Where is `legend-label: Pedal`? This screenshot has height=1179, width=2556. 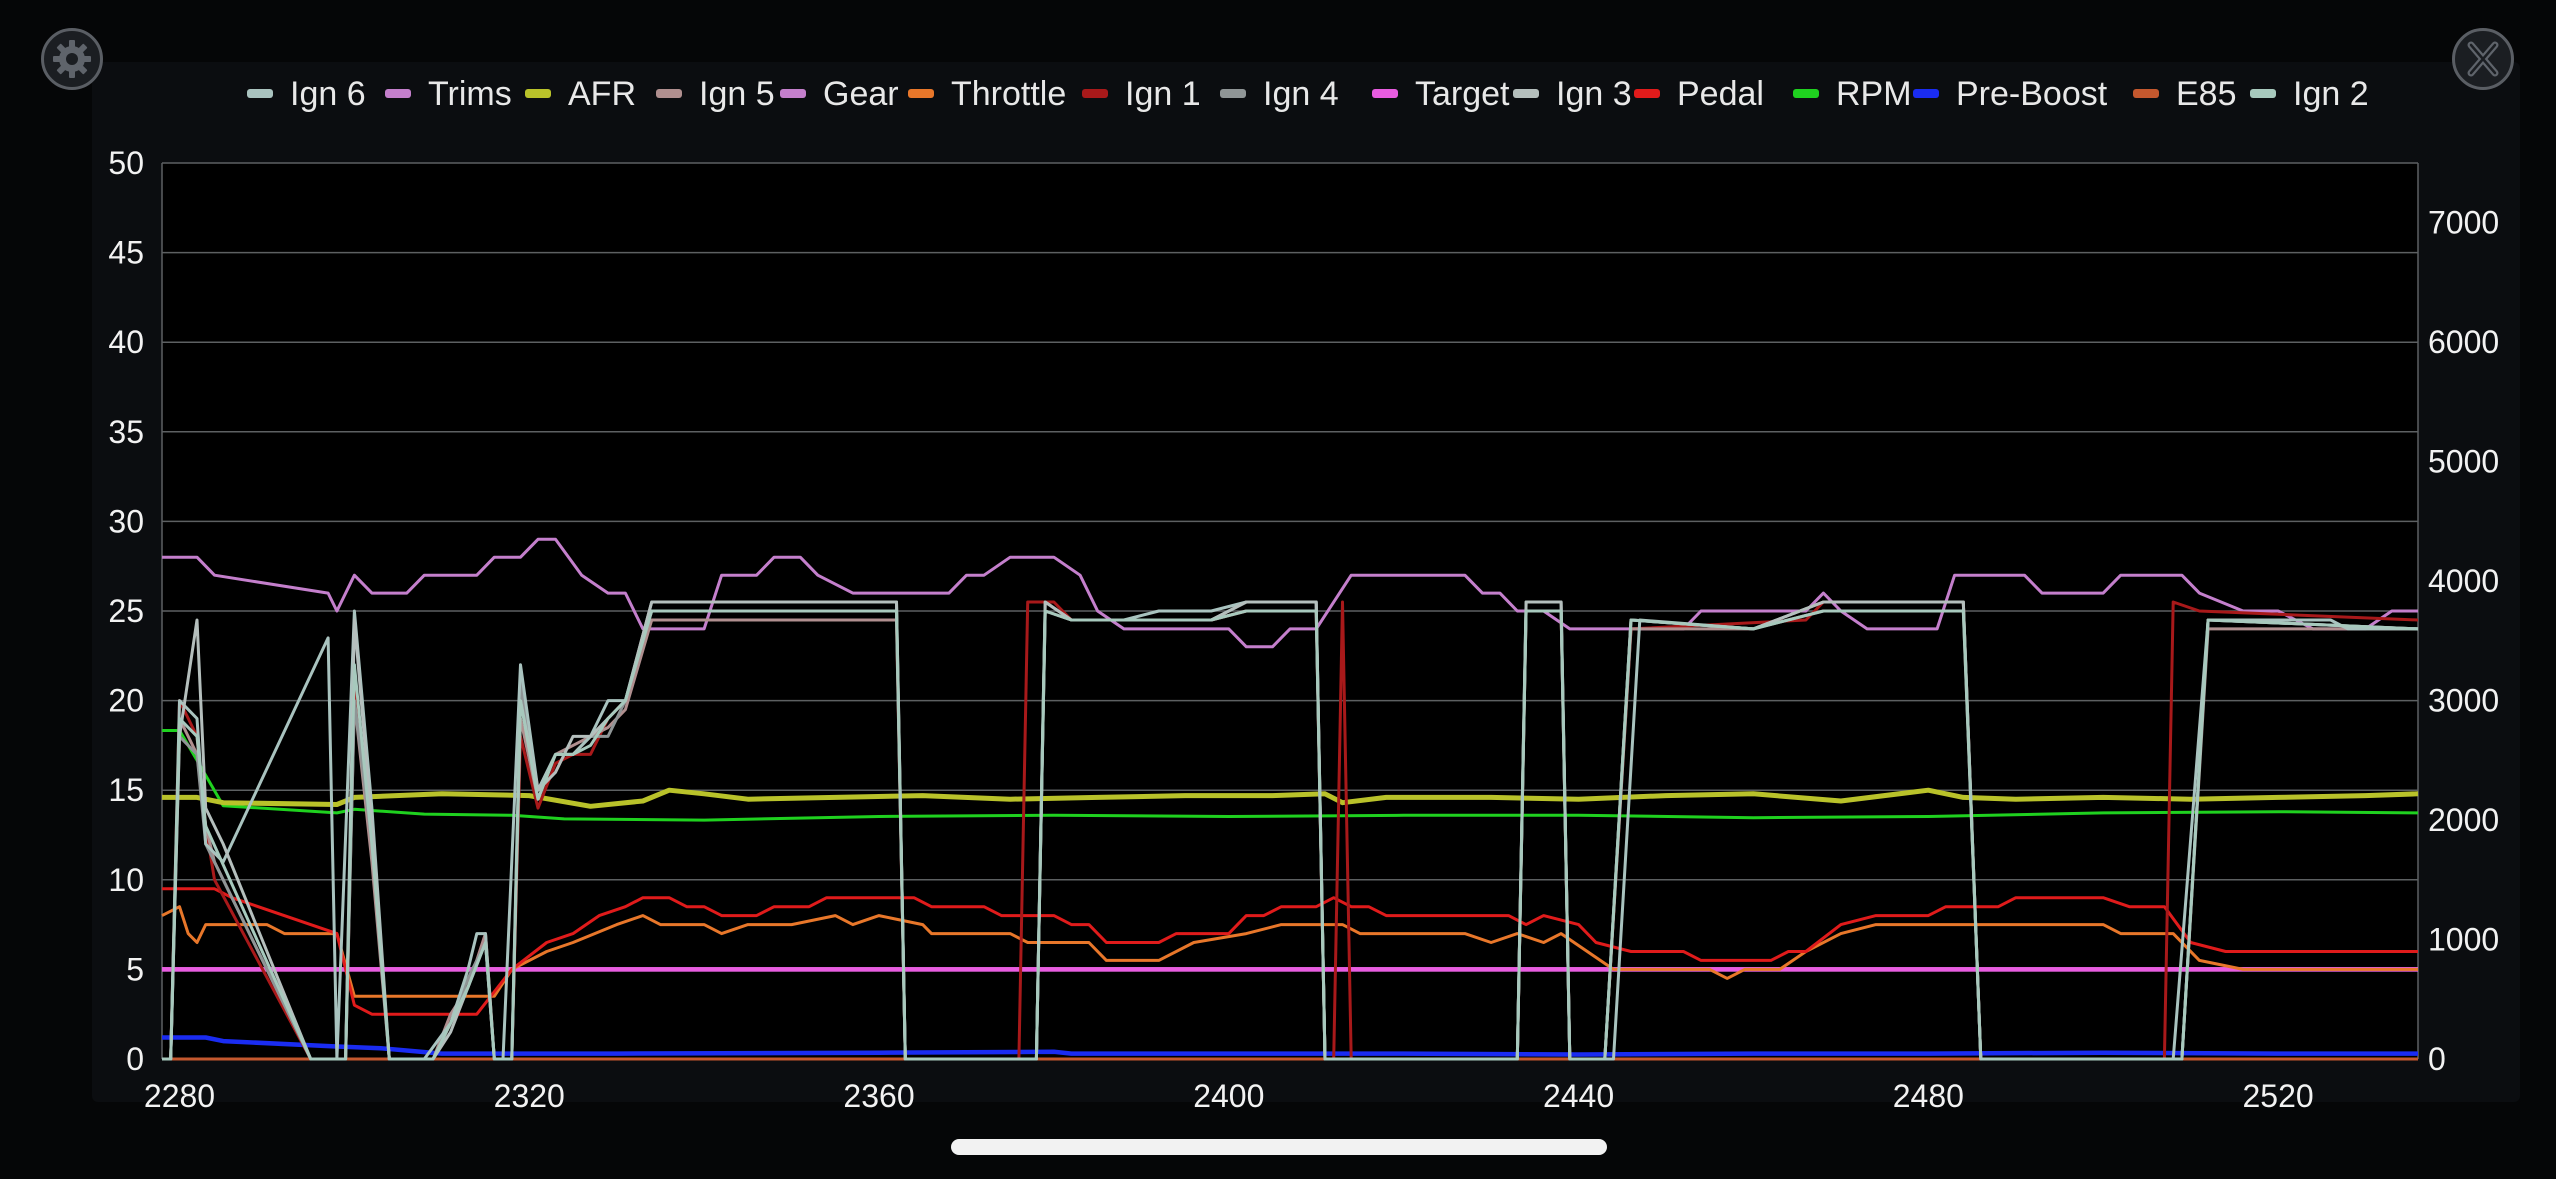 legend-label: Pedal is located at coordinates (1720, 94).